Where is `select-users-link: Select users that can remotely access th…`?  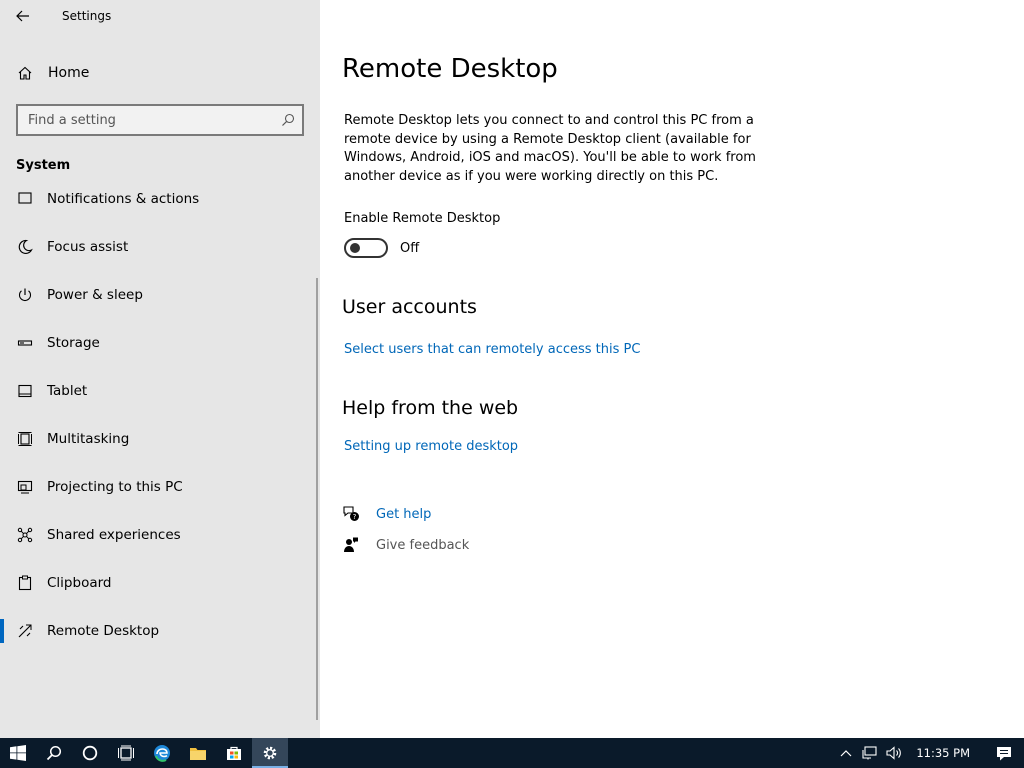 select-users-link: Select users that can remotely access th… is located at coordinates (492, 349).